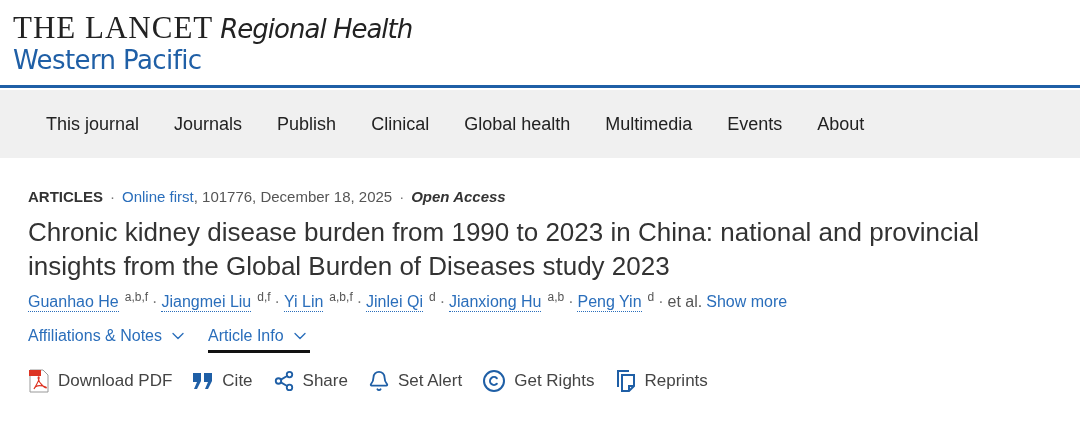  I want to click on copies-icon, so click(625, 381).